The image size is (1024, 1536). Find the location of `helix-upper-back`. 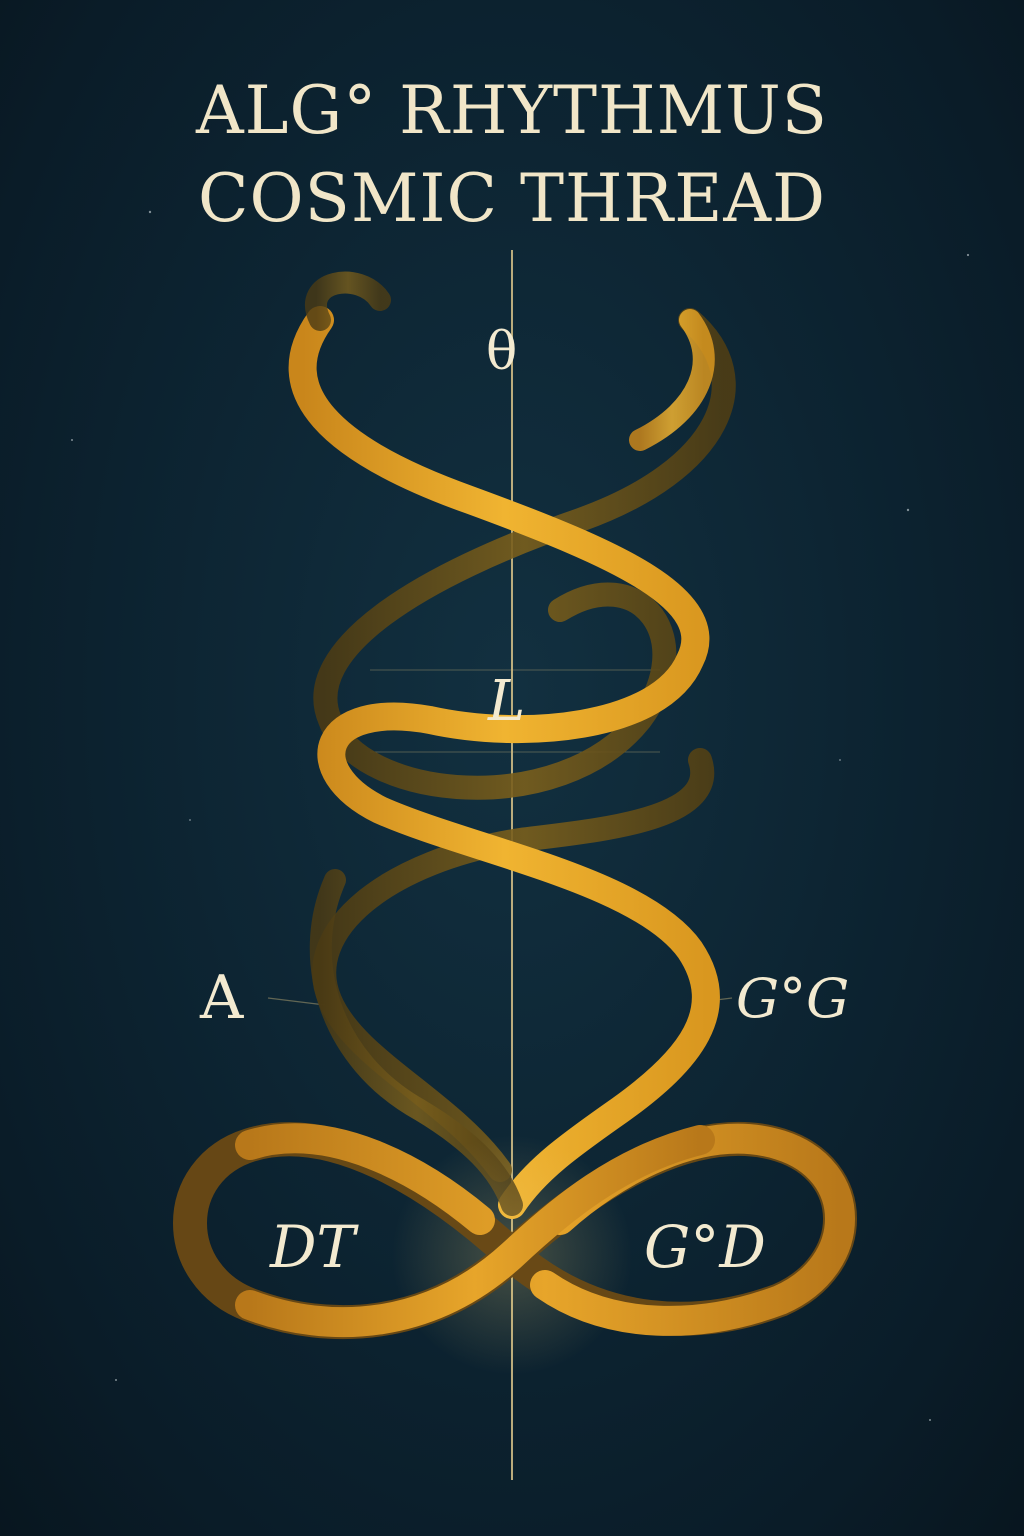

helix-upper-back is located at coordinates (348, 301).